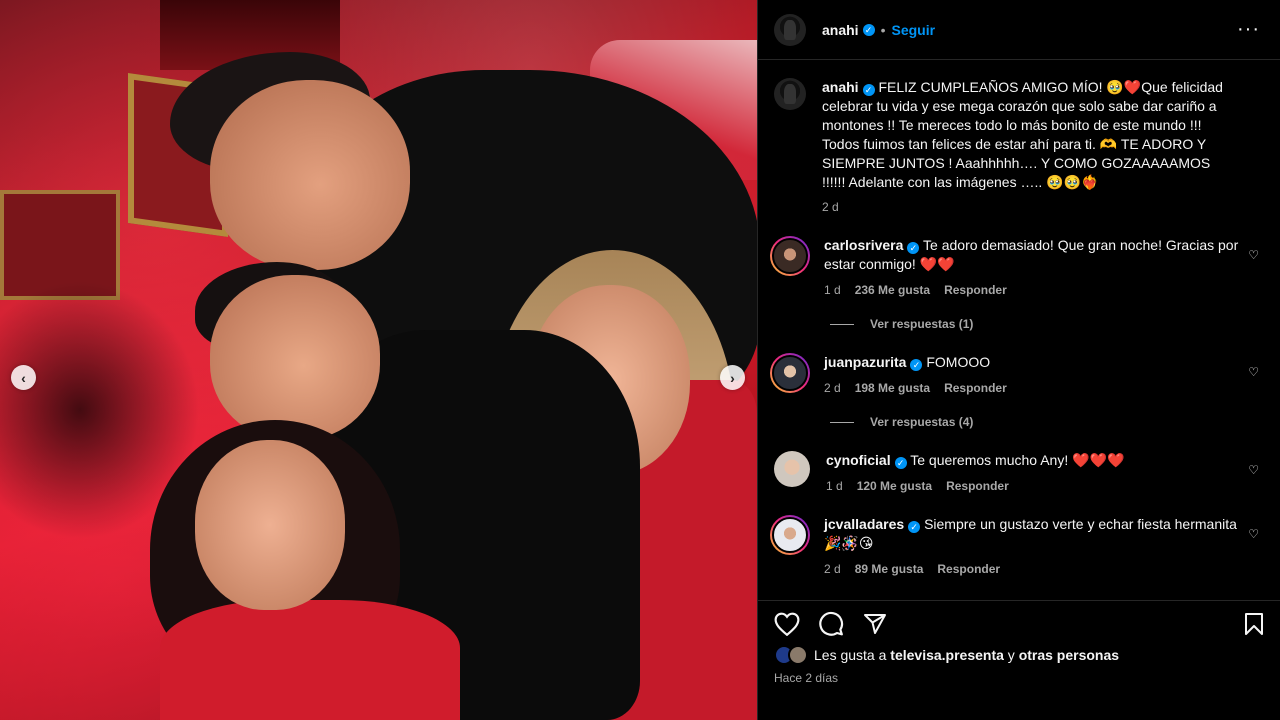  Describe the element at coordinates (1034, 388) in the screenshot. I see `comment-meta: 2 d 198 Me gusta Responder` at that location.